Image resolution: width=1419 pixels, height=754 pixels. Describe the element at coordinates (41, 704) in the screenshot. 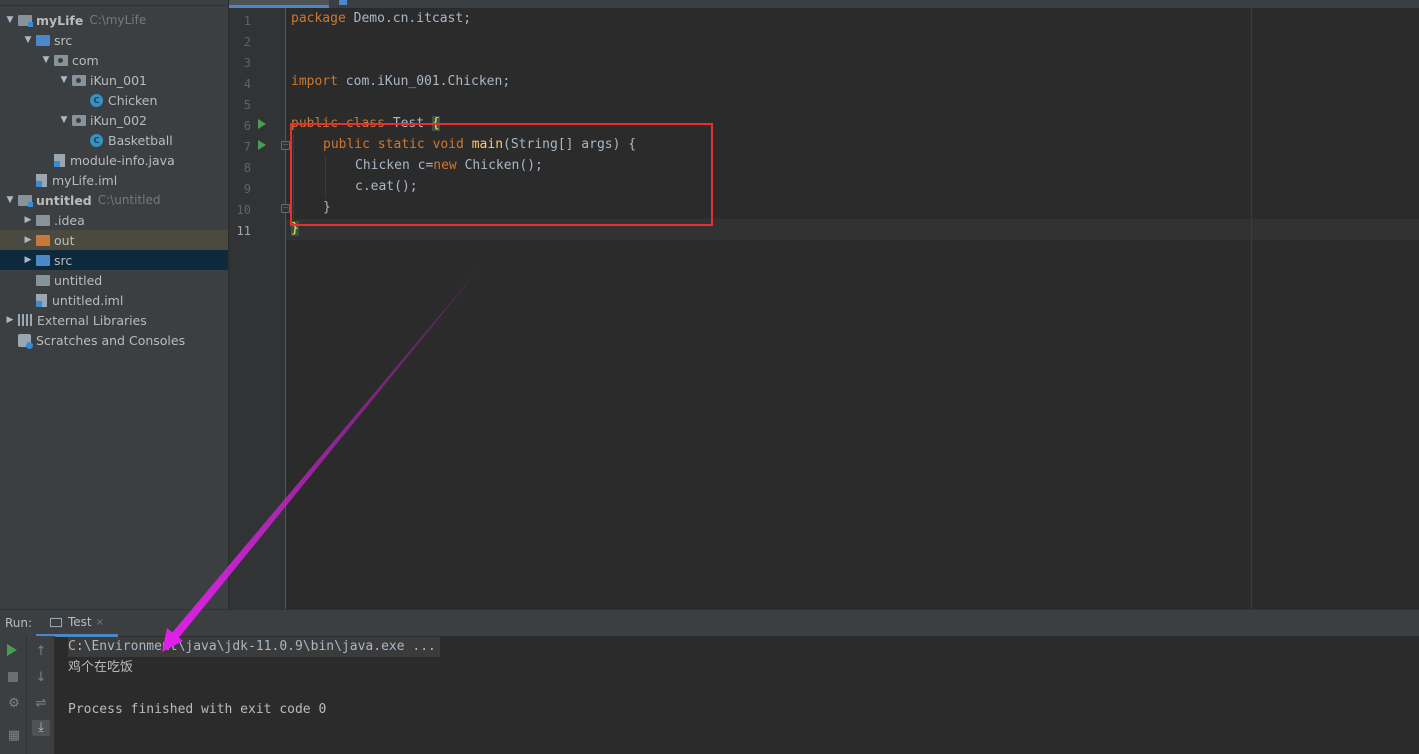

I see `soft-wrap-icon: ⇌` at that location.